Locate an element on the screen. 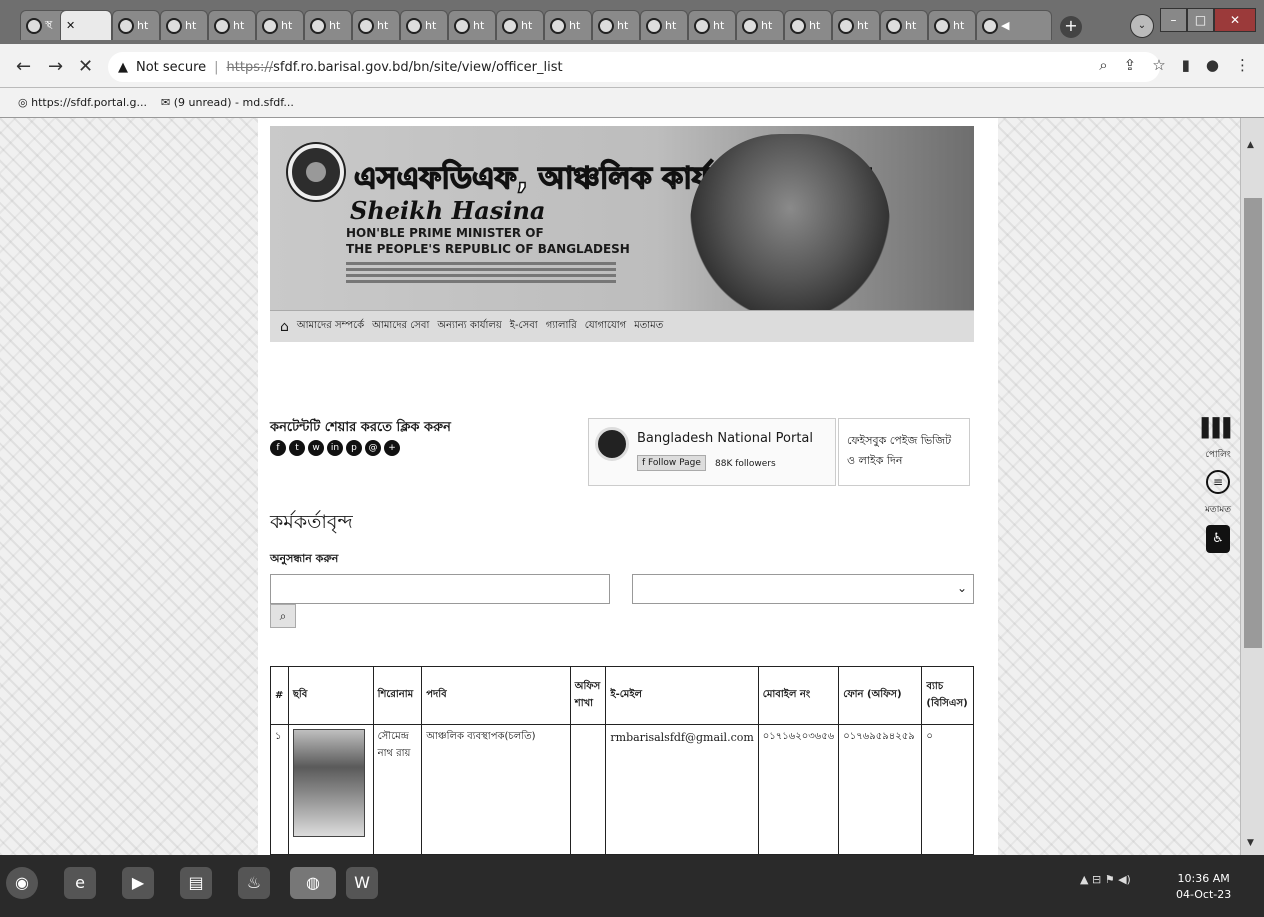 This screenshot has width=1264, height=917. facebook-icon: f is located at coordinates (278, 448).